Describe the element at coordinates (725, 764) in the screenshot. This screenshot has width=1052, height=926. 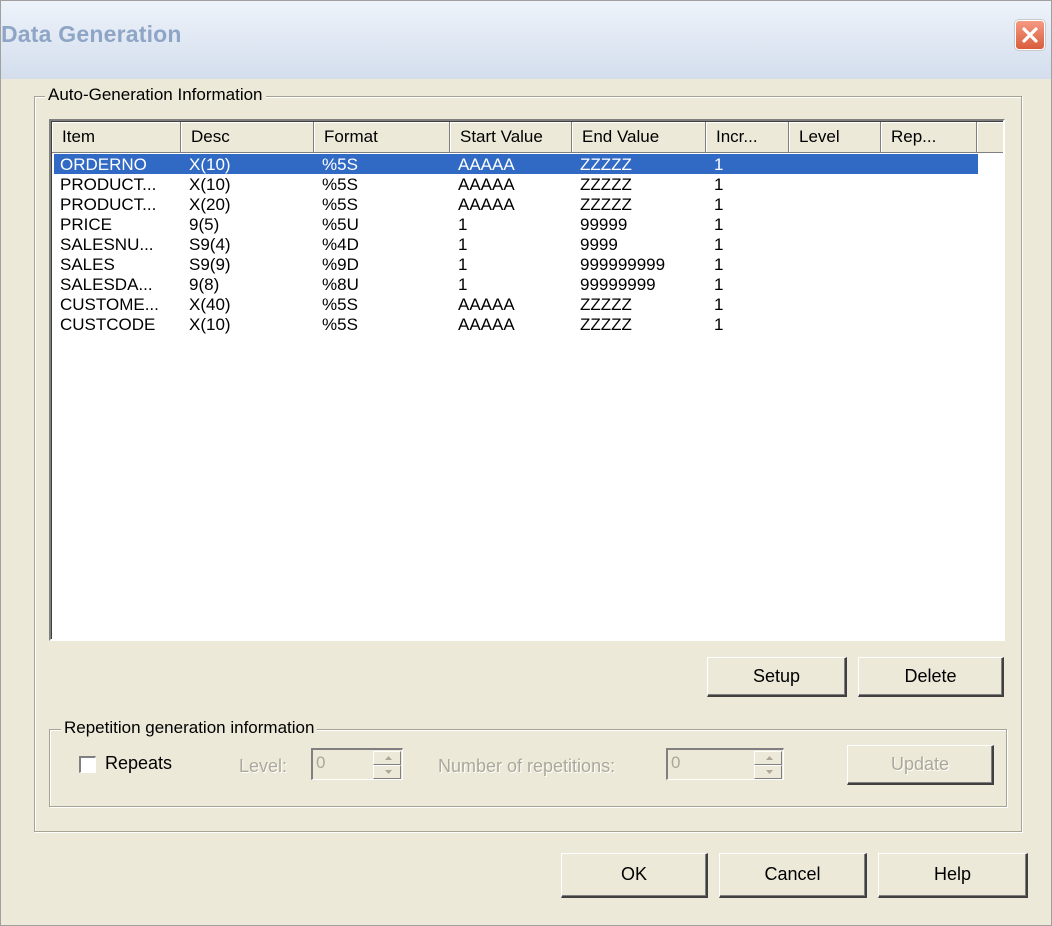
I see `repetitions-spinner: 0` at that location.